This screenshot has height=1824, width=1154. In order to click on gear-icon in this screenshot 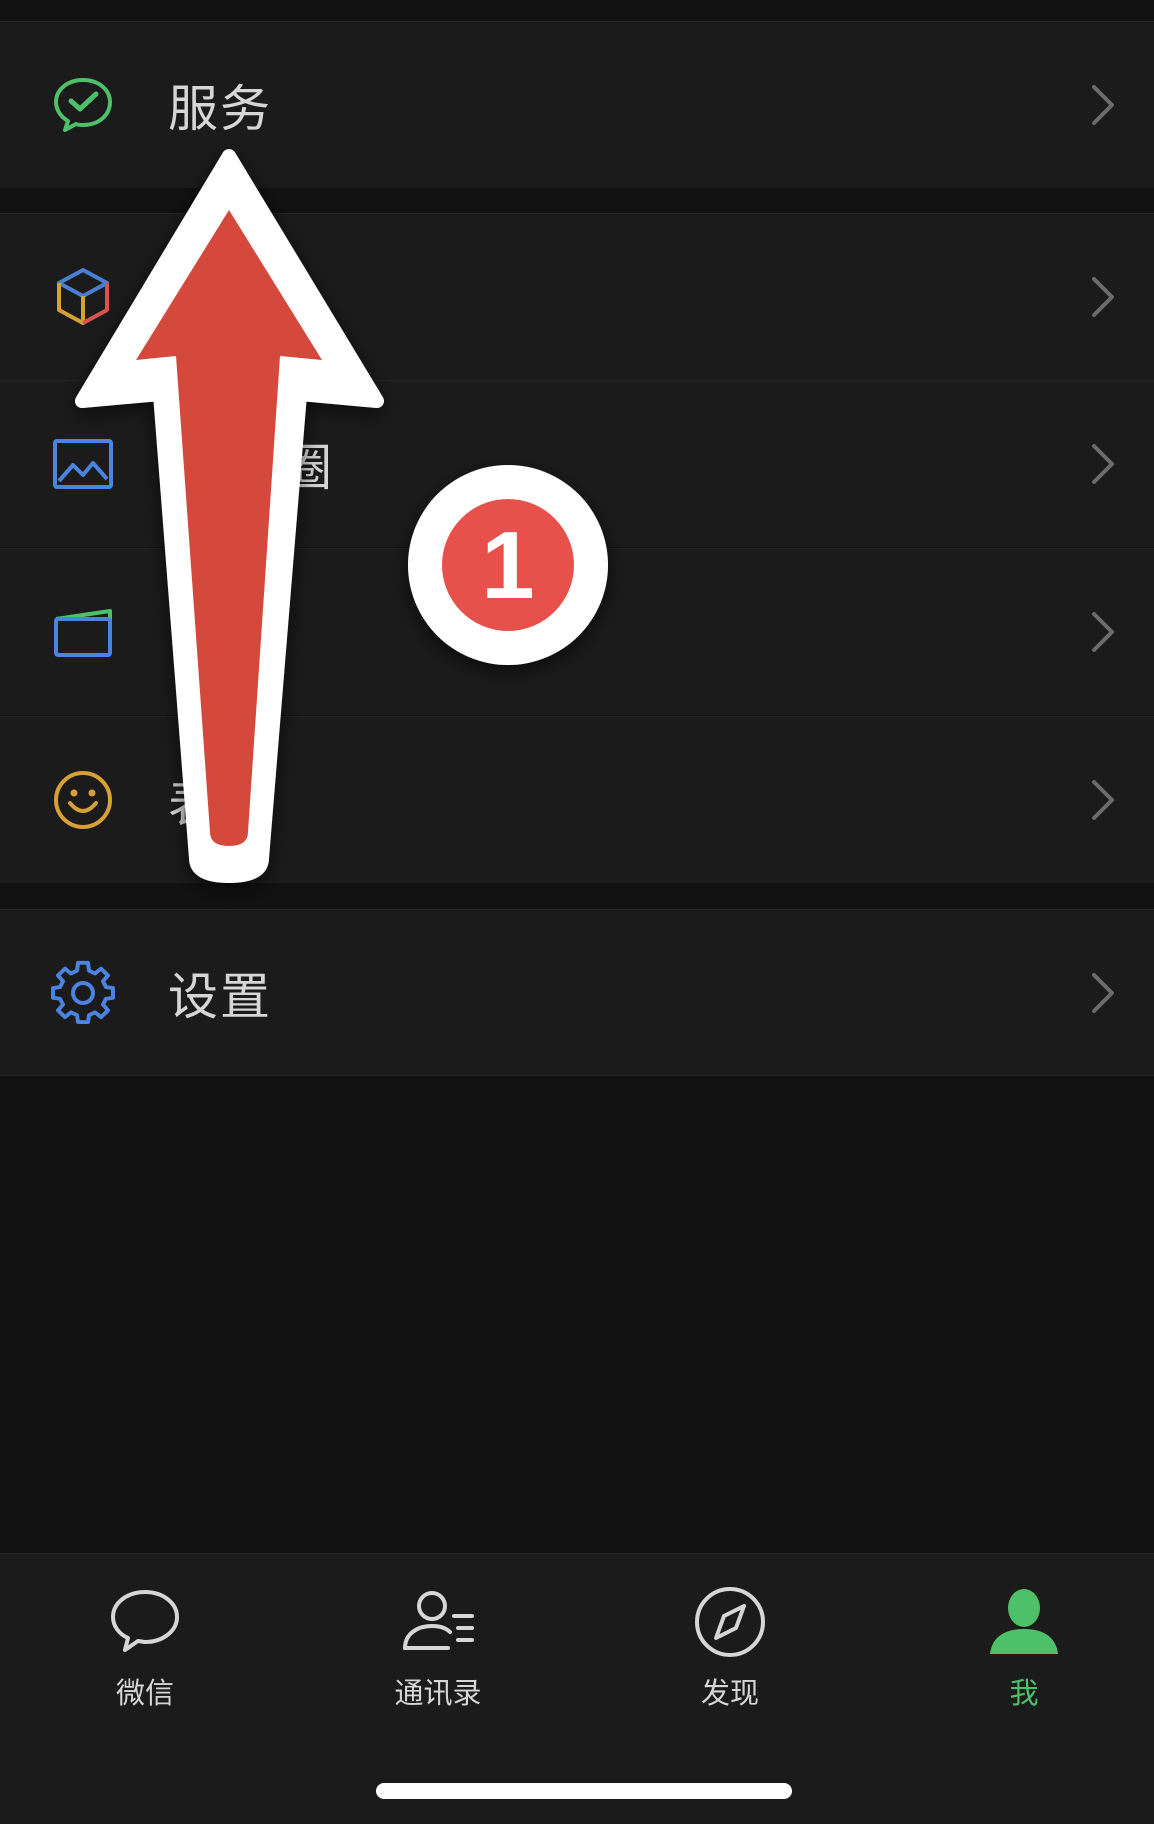, I will do `click(83, 992)`.